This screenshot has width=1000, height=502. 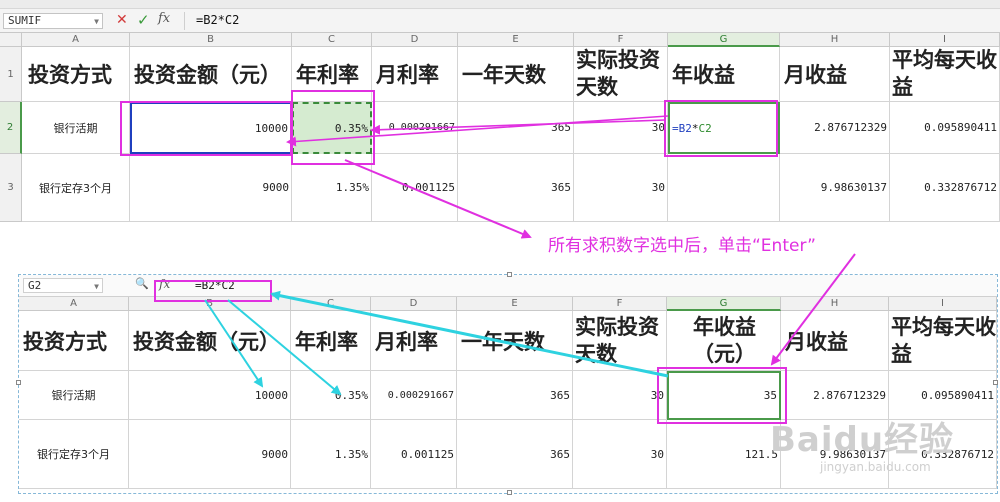 I want to click on arrow-selection-to-note, so click(x=438, y=199).